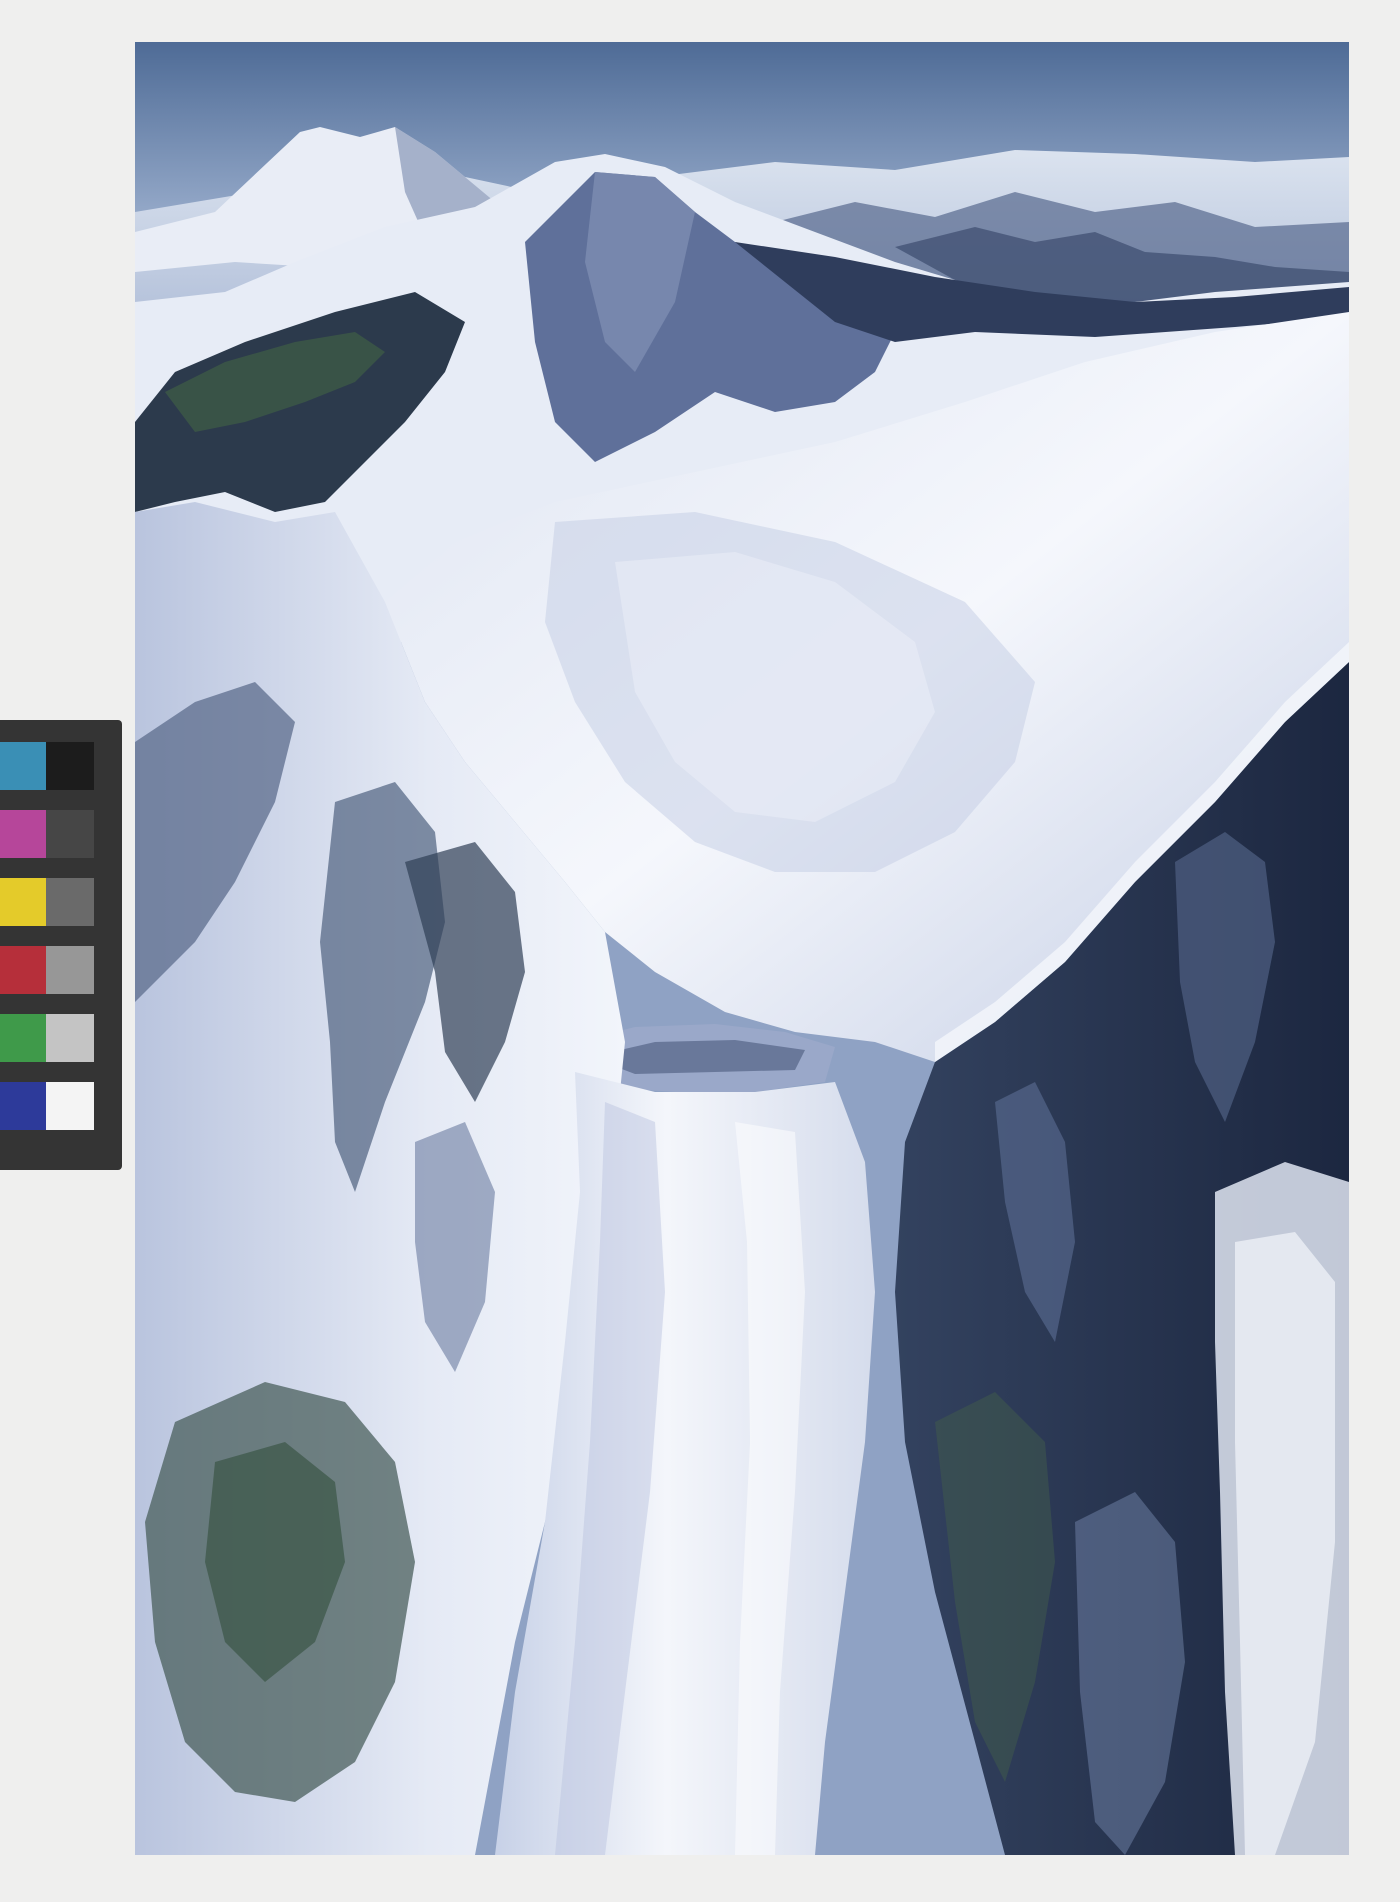 The image size is (1400, 1902). What do you see at coordinates (24, 766) in the screenshot?
I see `swatch-cyan` at bounding box center [24, 766].